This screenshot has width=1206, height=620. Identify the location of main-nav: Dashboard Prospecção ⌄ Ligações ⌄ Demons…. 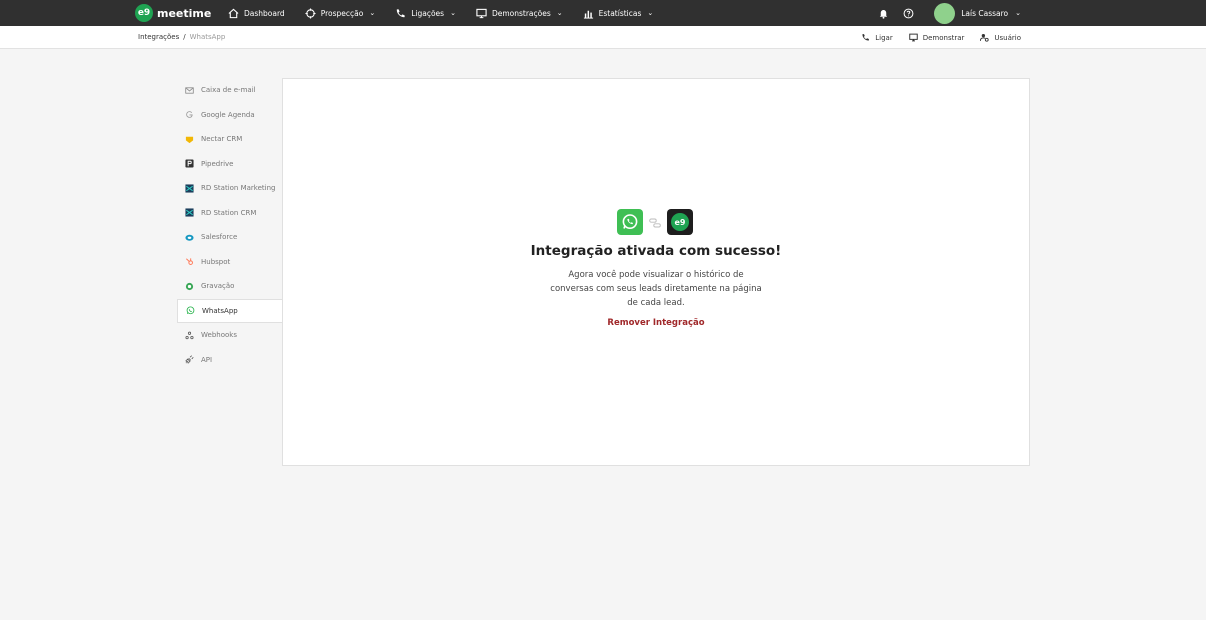
(440, 13).